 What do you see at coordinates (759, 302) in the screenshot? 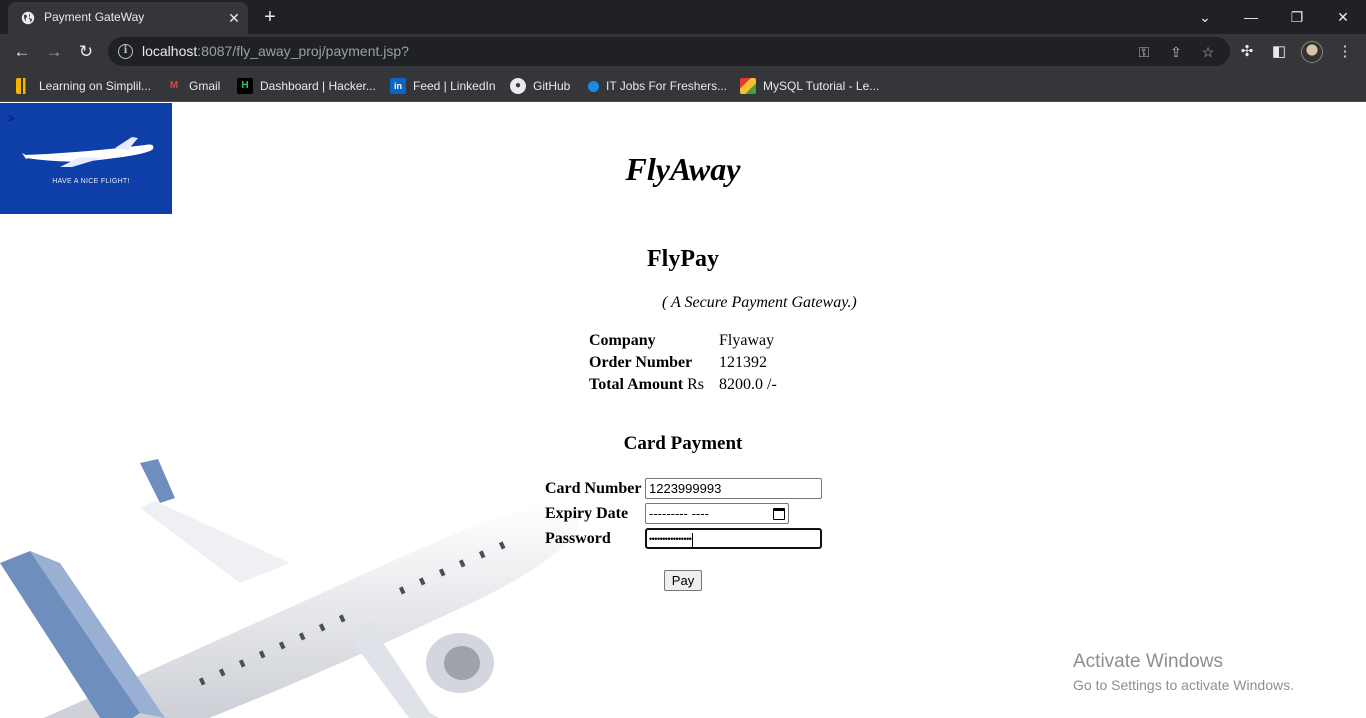
I see `page-tagline: ( A Secure Payment Gateway.)` at bounding box center [759, 302].